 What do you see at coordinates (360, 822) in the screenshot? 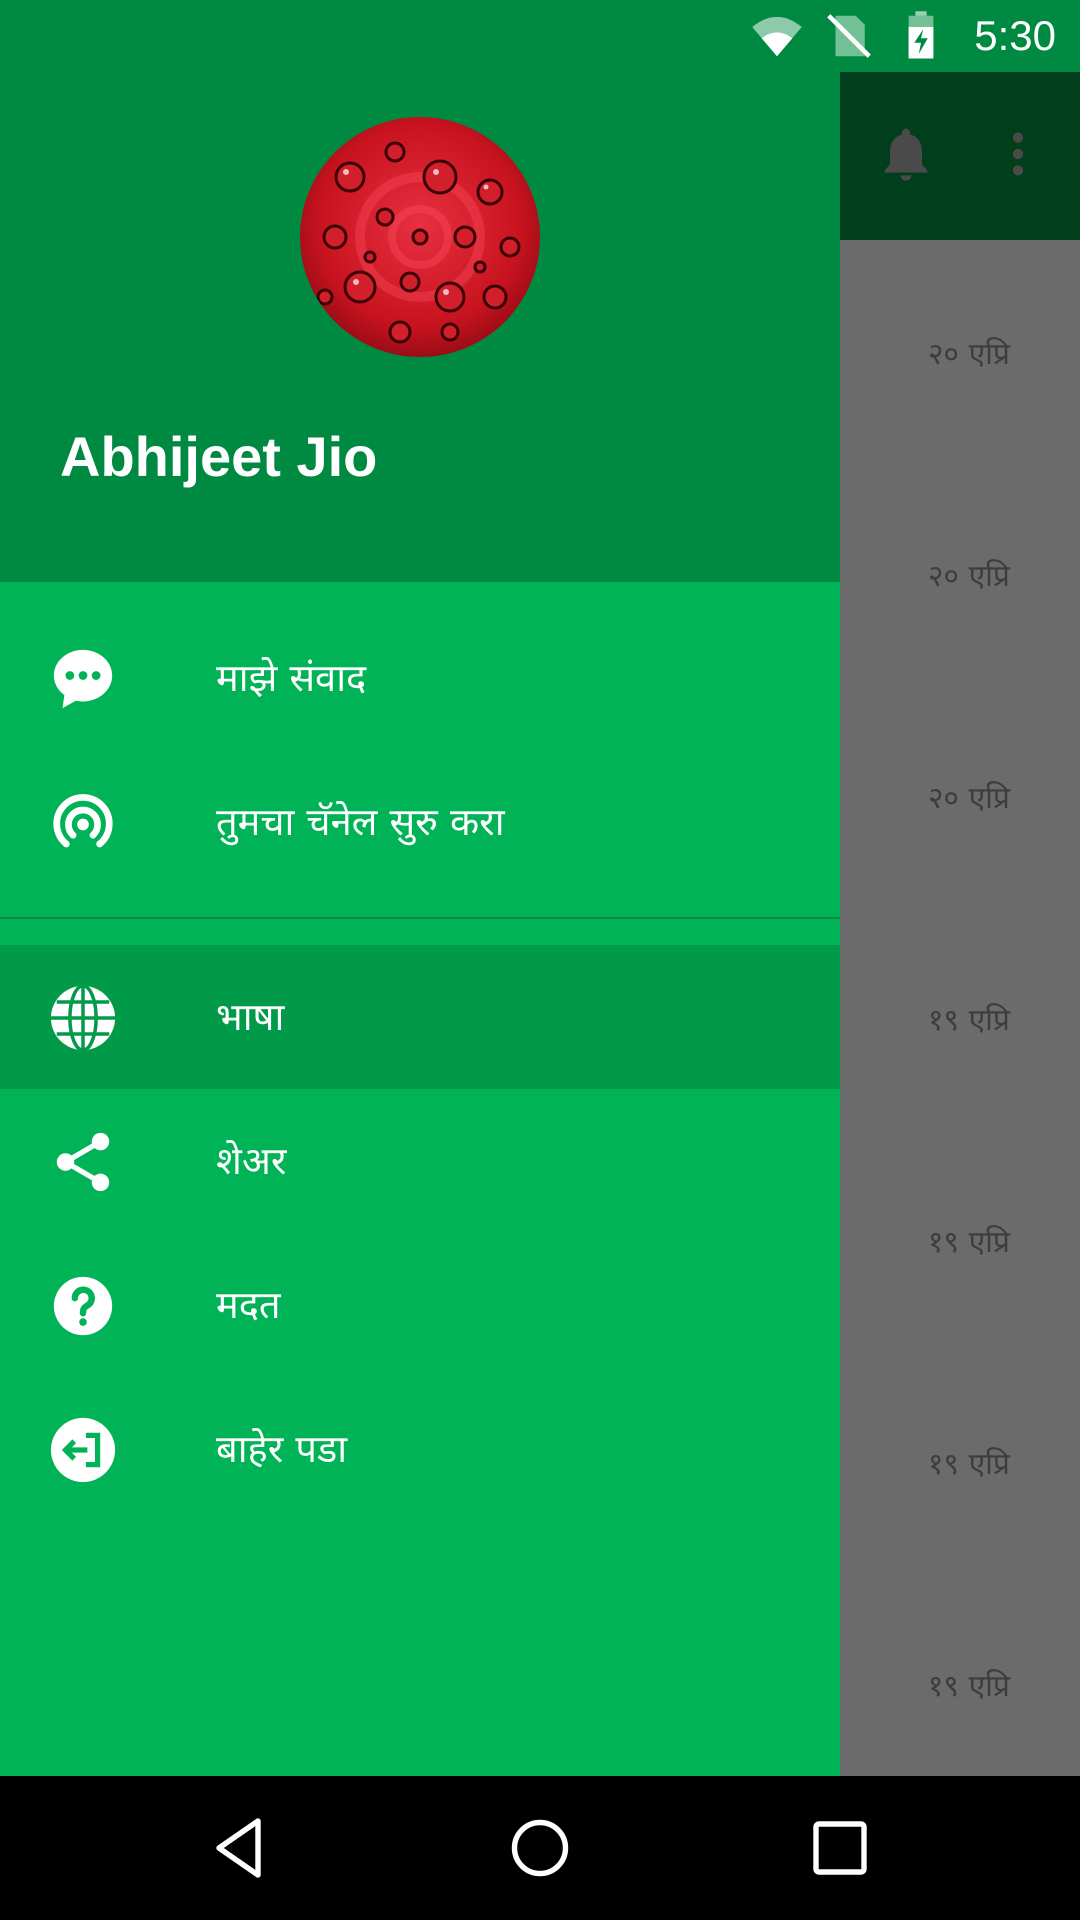
I see `menu-item-label: तुमचा चॅनेल सुरु करा` at bounding box center [360, 822].